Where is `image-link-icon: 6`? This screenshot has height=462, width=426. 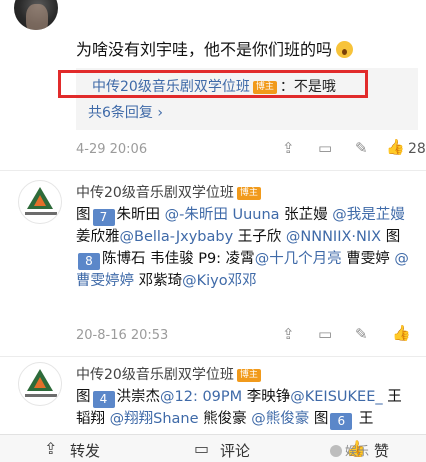
image-link-icon: 6 is located at coordinates (341, 421).